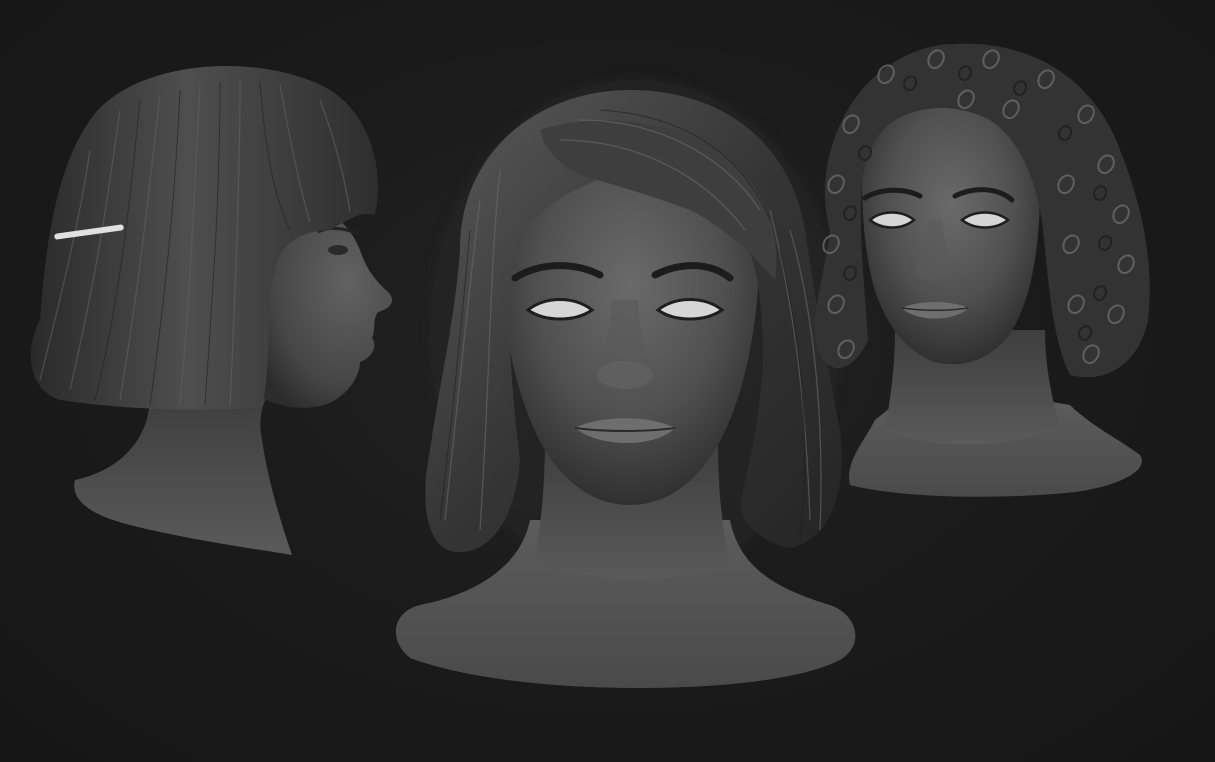 Image resolution: width=1215 pixels, height=762 pixels. I want to click on profile-eye-icon, so click(338, 250).